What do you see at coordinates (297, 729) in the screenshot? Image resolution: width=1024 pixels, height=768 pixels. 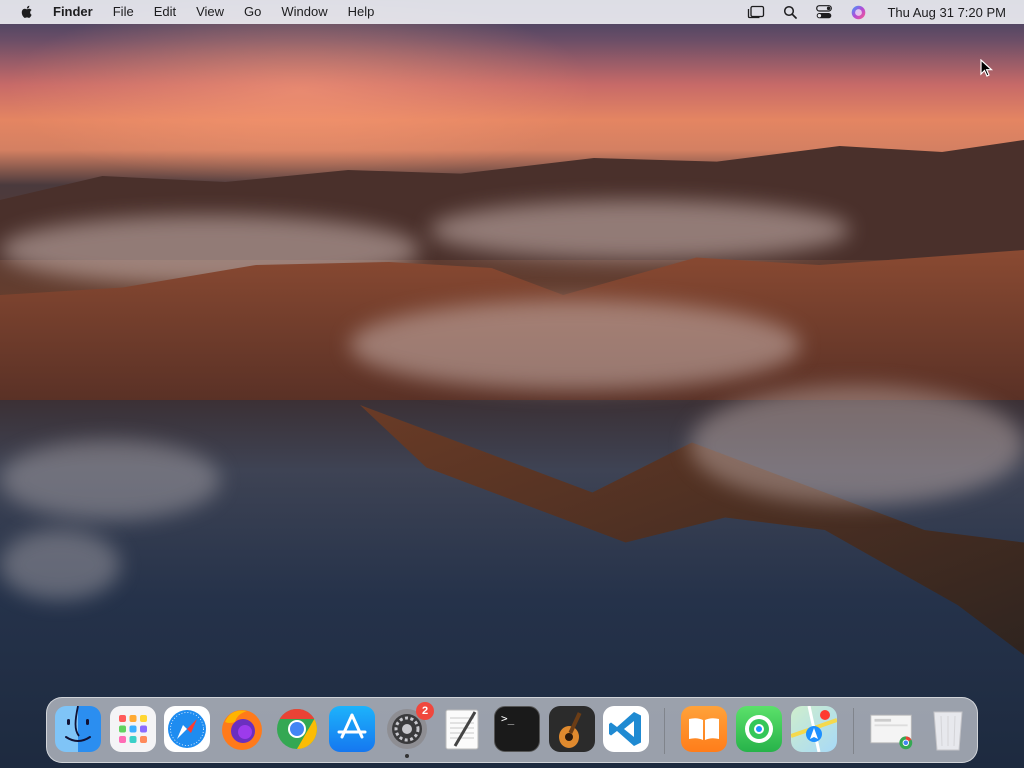 I see `chrome-icon` at bounding box center [297, 729].